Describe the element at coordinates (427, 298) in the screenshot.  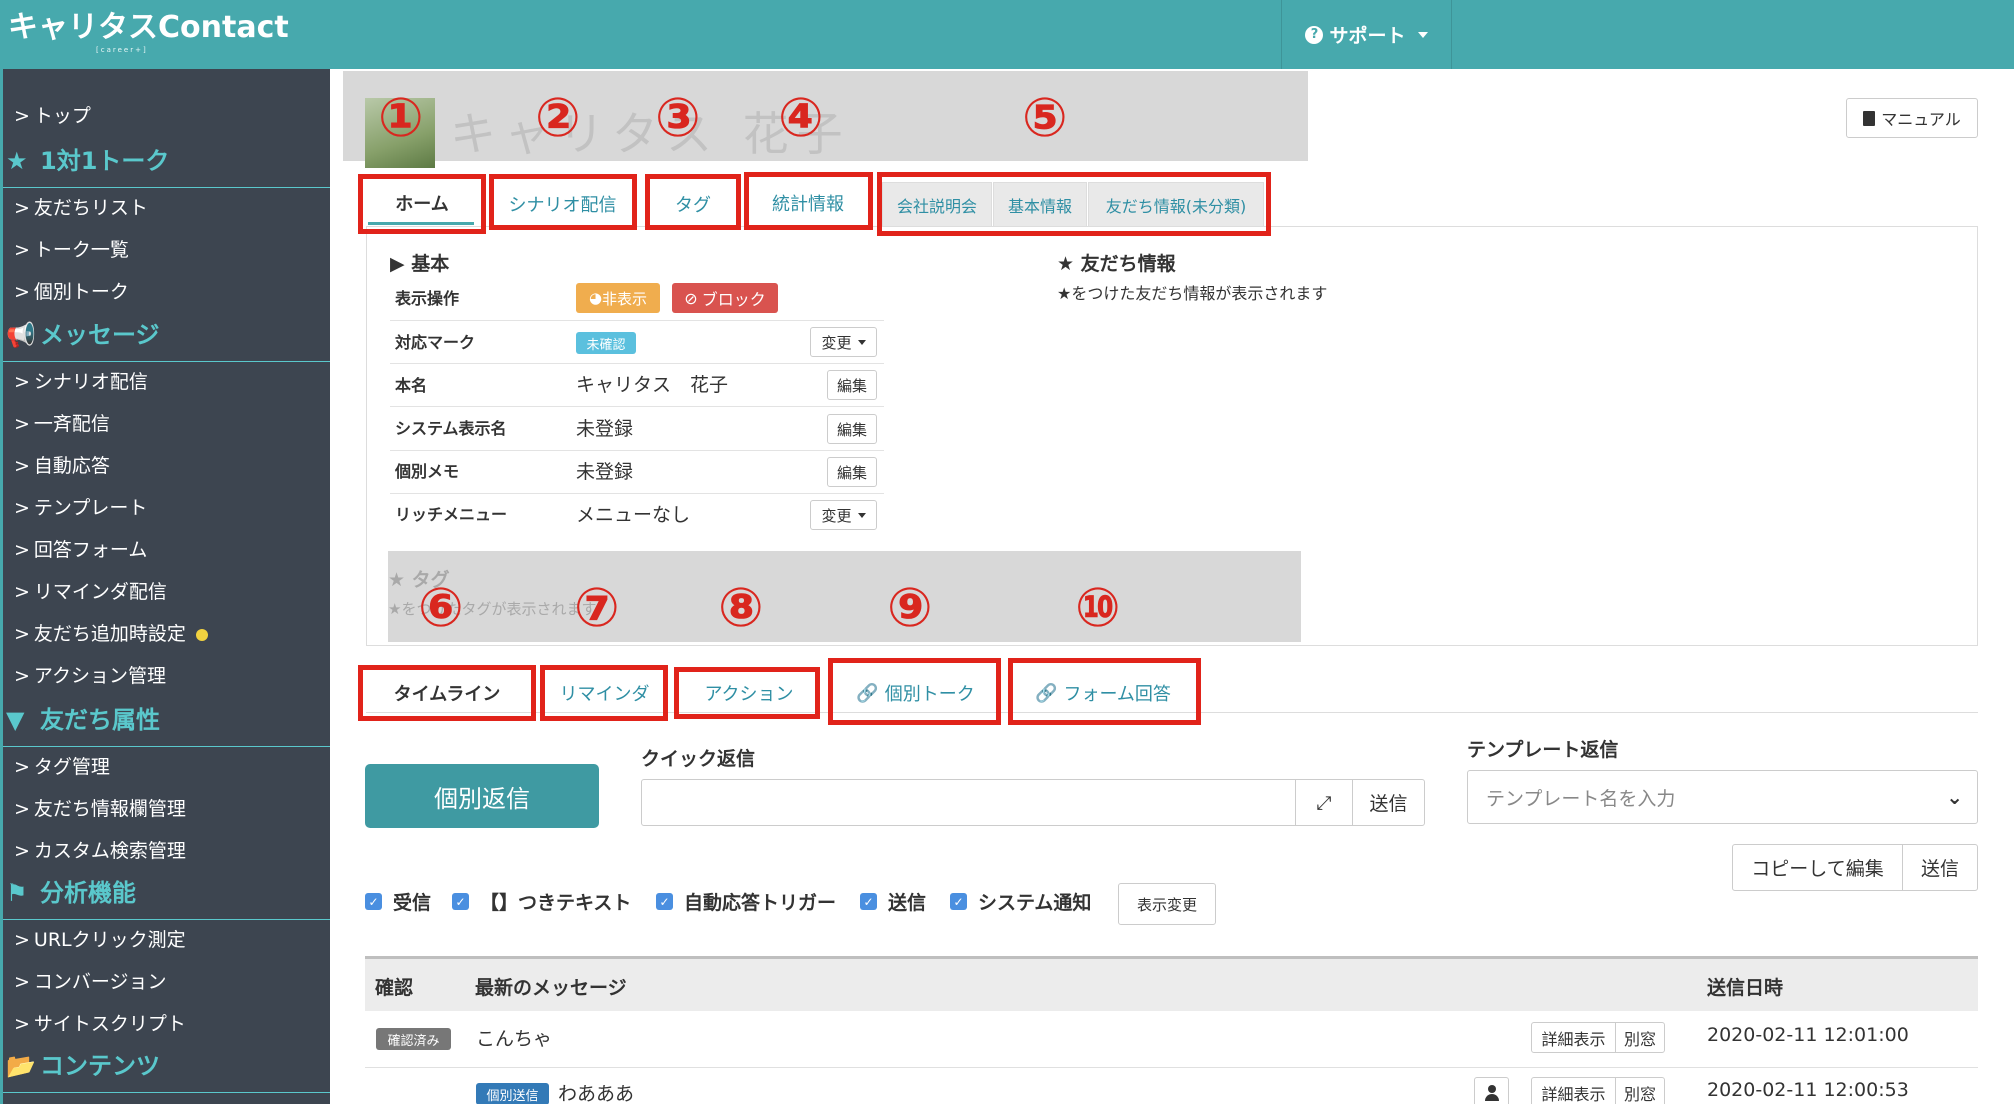
I see `row-label-display-operation: 表示操作` at that location.